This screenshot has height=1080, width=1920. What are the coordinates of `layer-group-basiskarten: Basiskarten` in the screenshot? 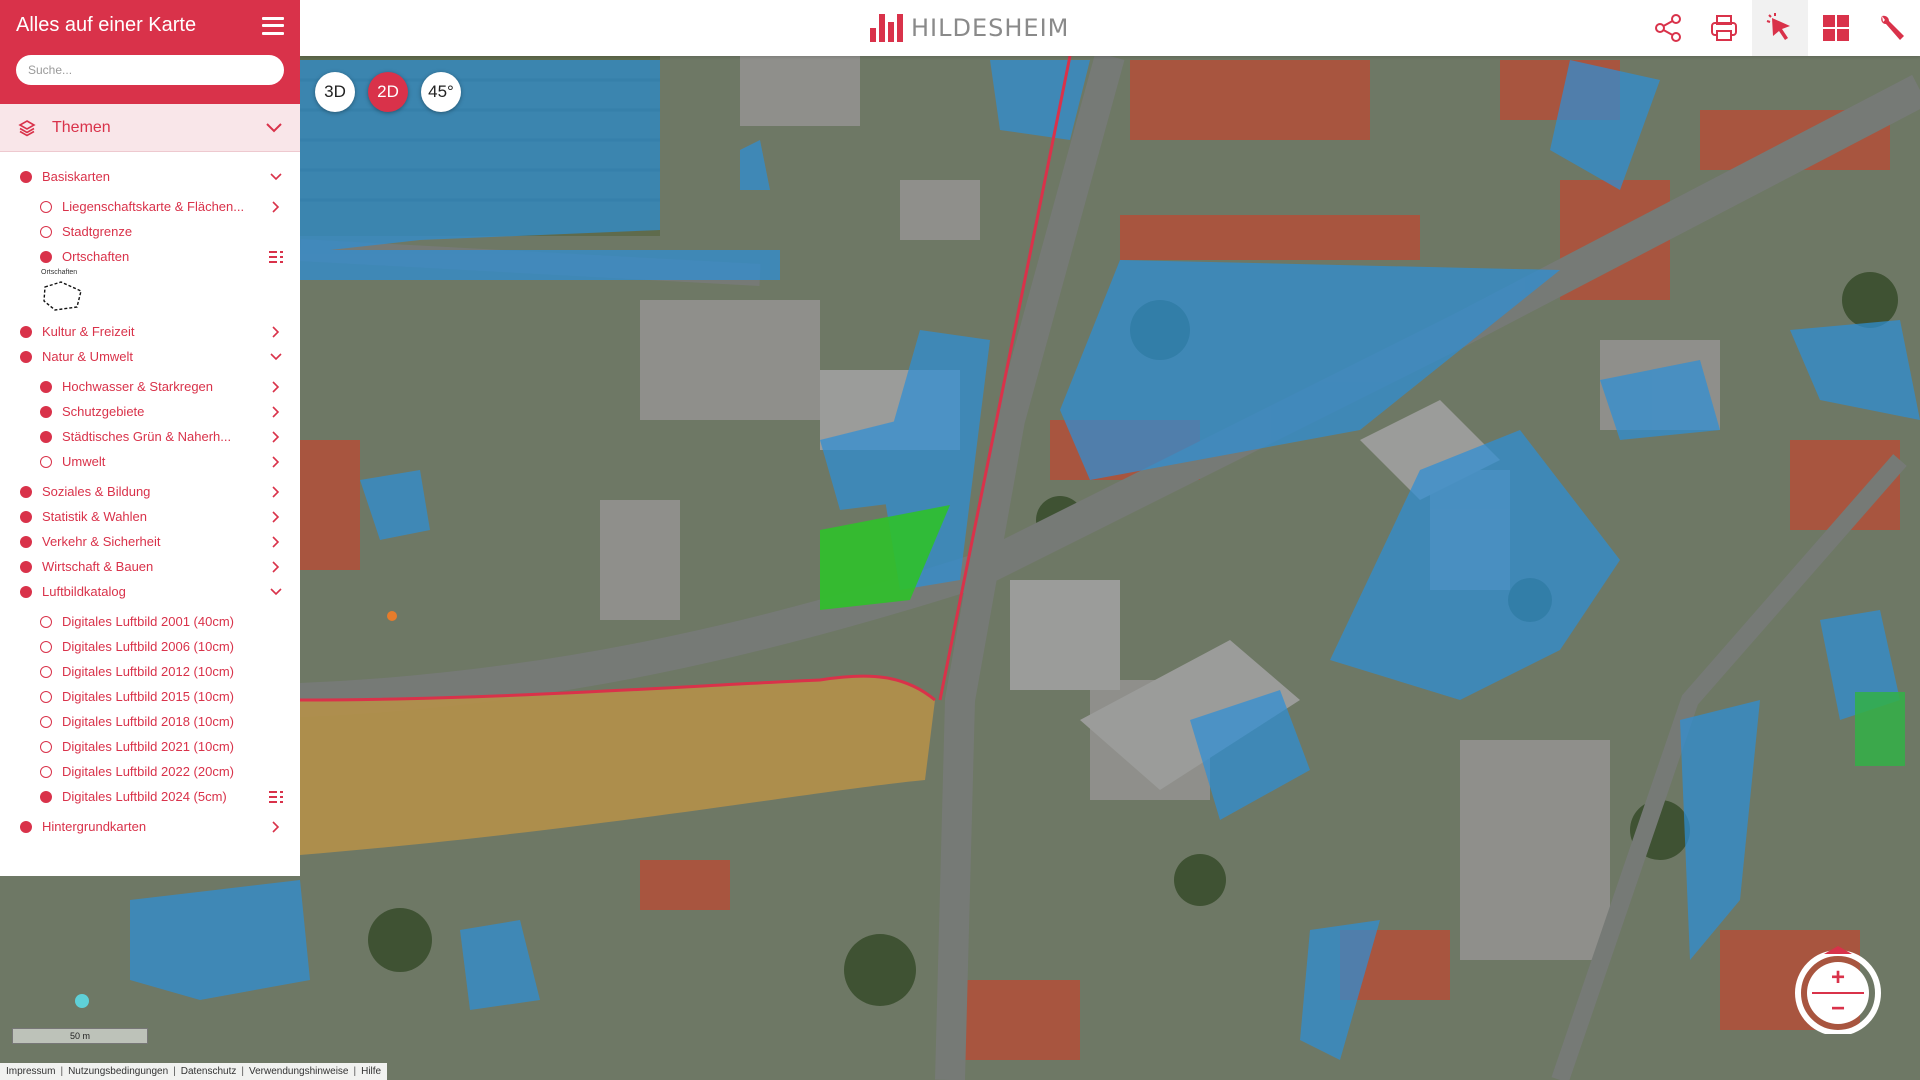 It's located at (150, 176).